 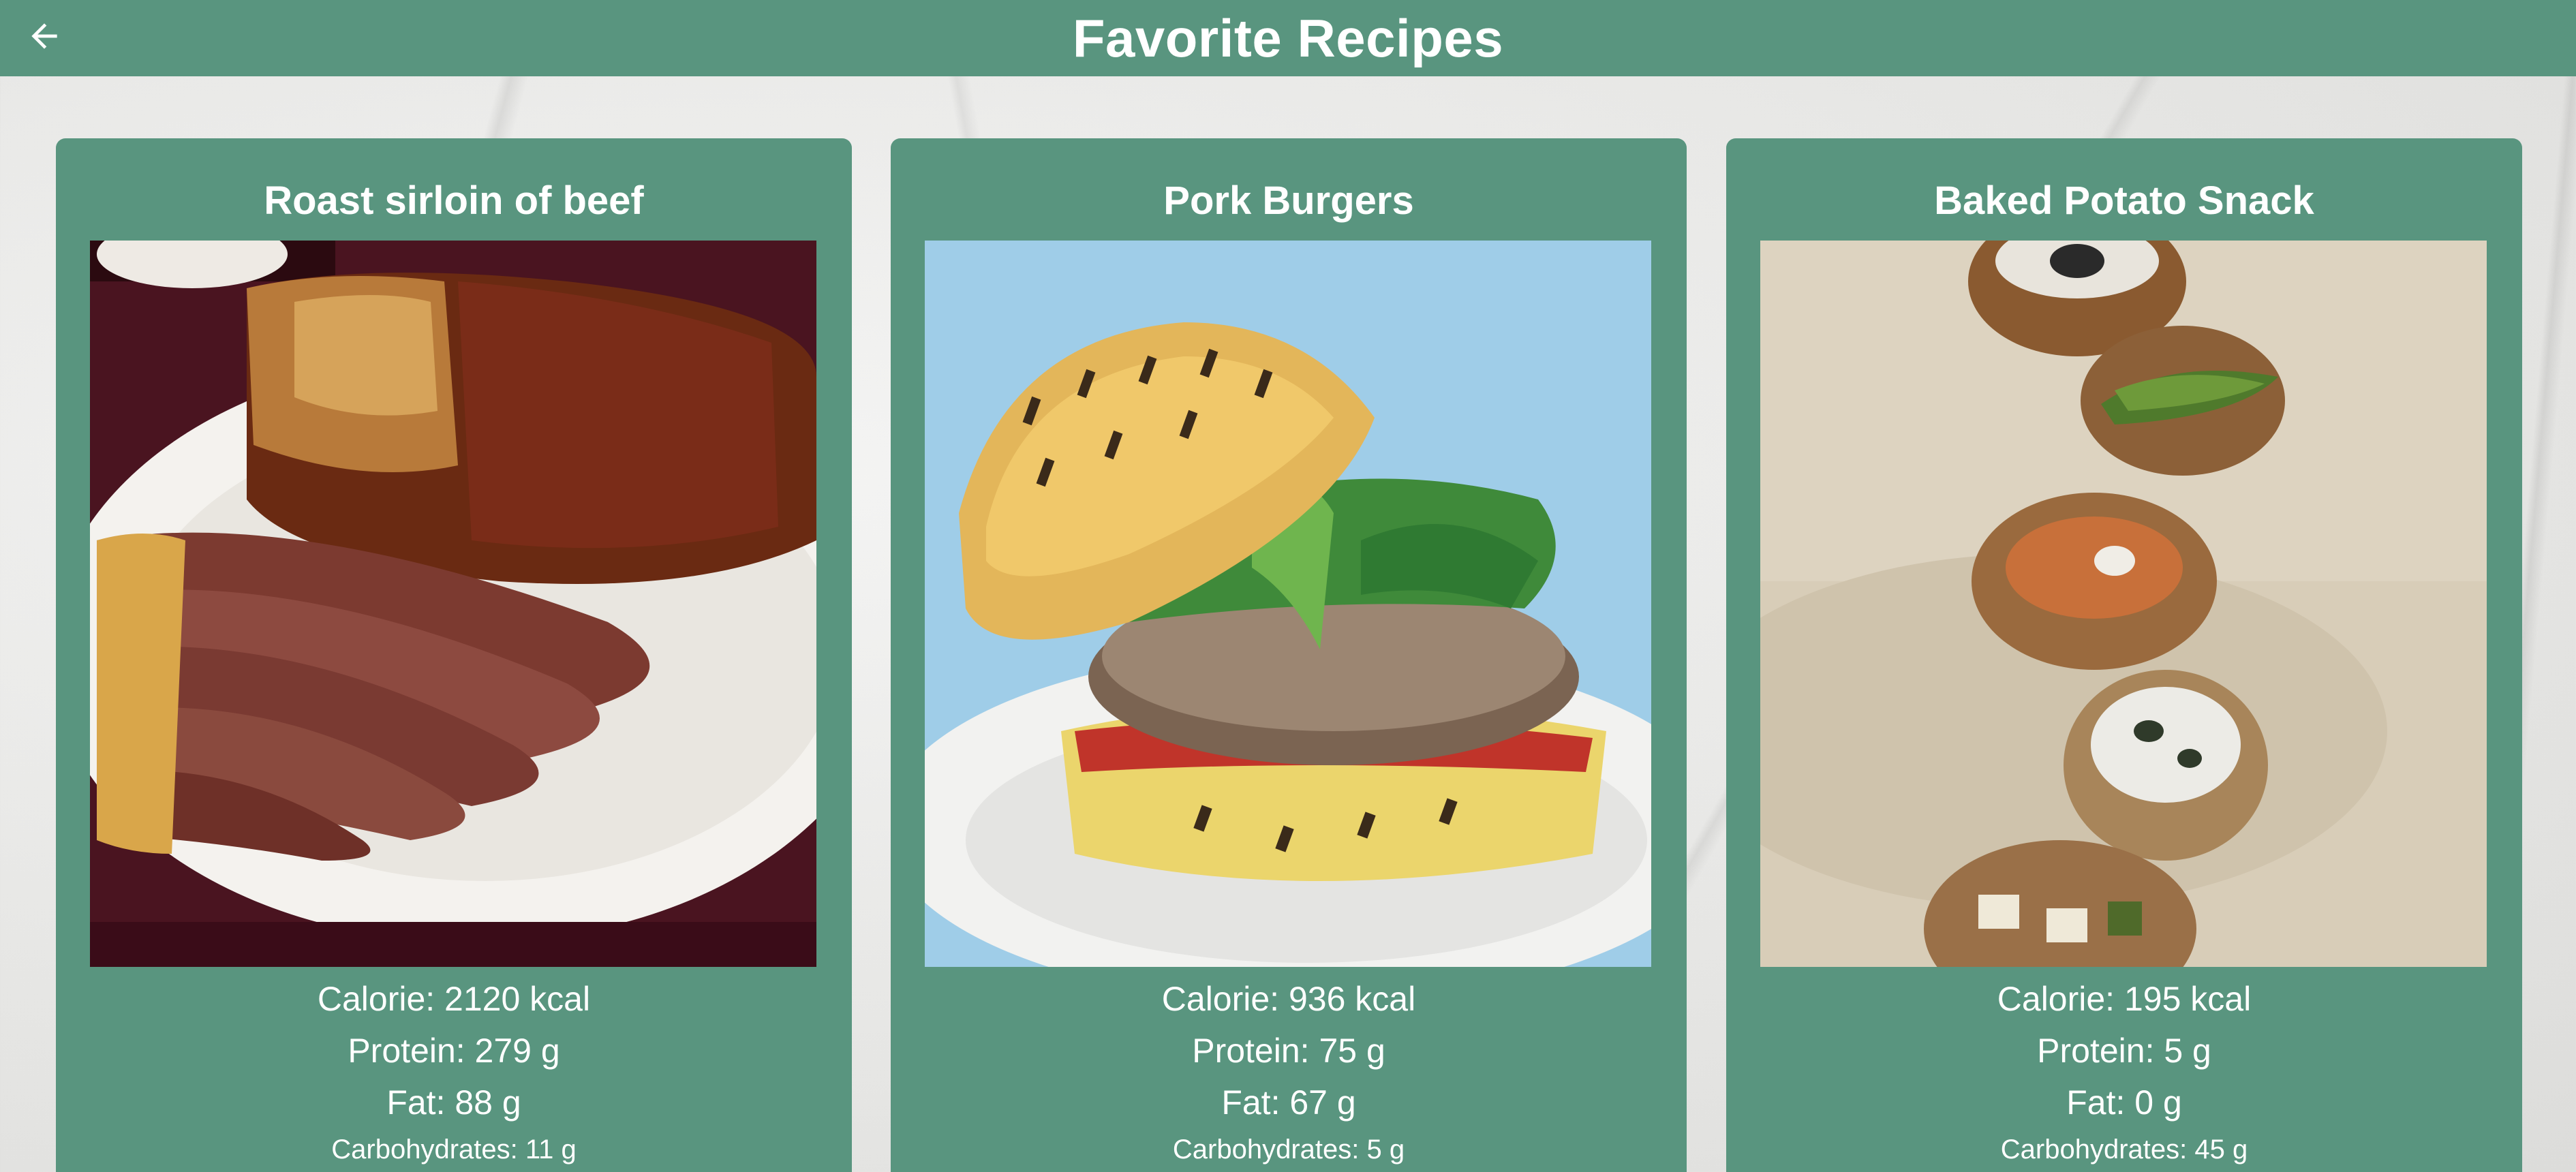 I want to click on recipe-title: Pork Burgers, so click(x=1288, y=201).